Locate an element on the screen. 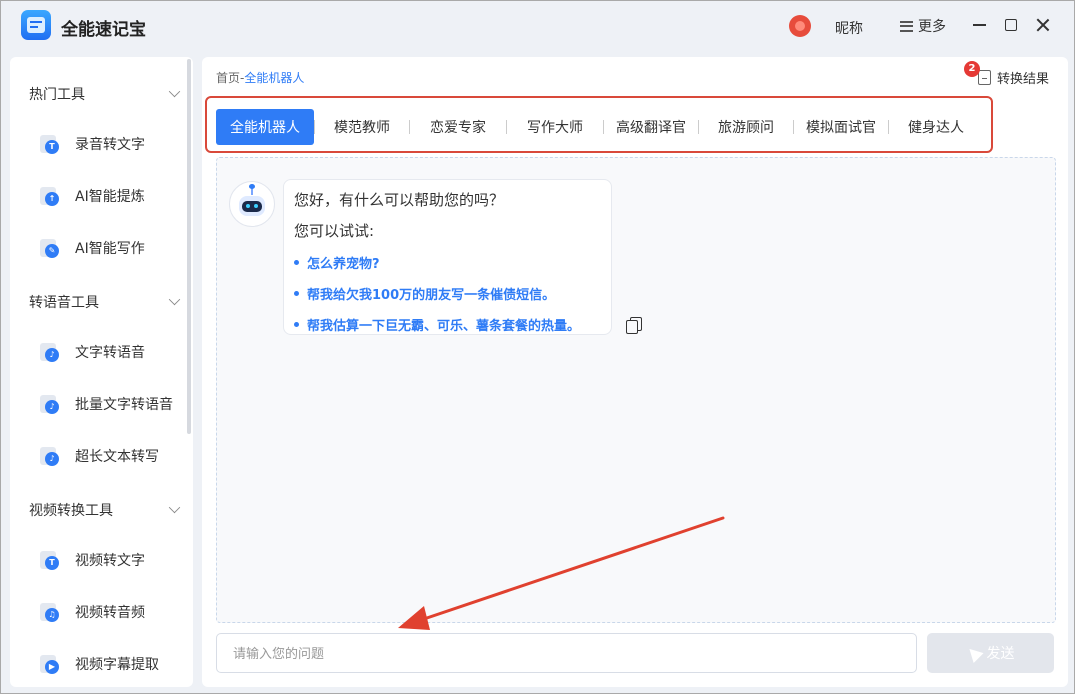 The height and width of the screenshot is (694, 1075). suggestion-text: 帮我给欠我100万的朋友写一条催债短信。 is located at coordinates (431, 295).